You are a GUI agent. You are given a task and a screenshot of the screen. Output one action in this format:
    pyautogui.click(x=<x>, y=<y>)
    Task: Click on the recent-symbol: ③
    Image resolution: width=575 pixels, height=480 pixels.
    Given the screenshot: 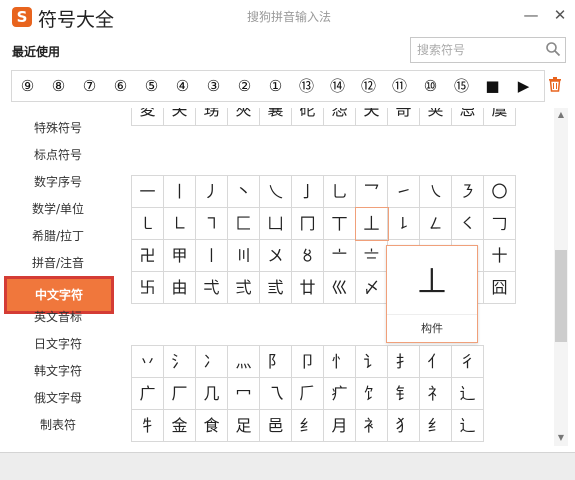 What is the action you would take?
    pyautogui.click(x=213, y=86)
    